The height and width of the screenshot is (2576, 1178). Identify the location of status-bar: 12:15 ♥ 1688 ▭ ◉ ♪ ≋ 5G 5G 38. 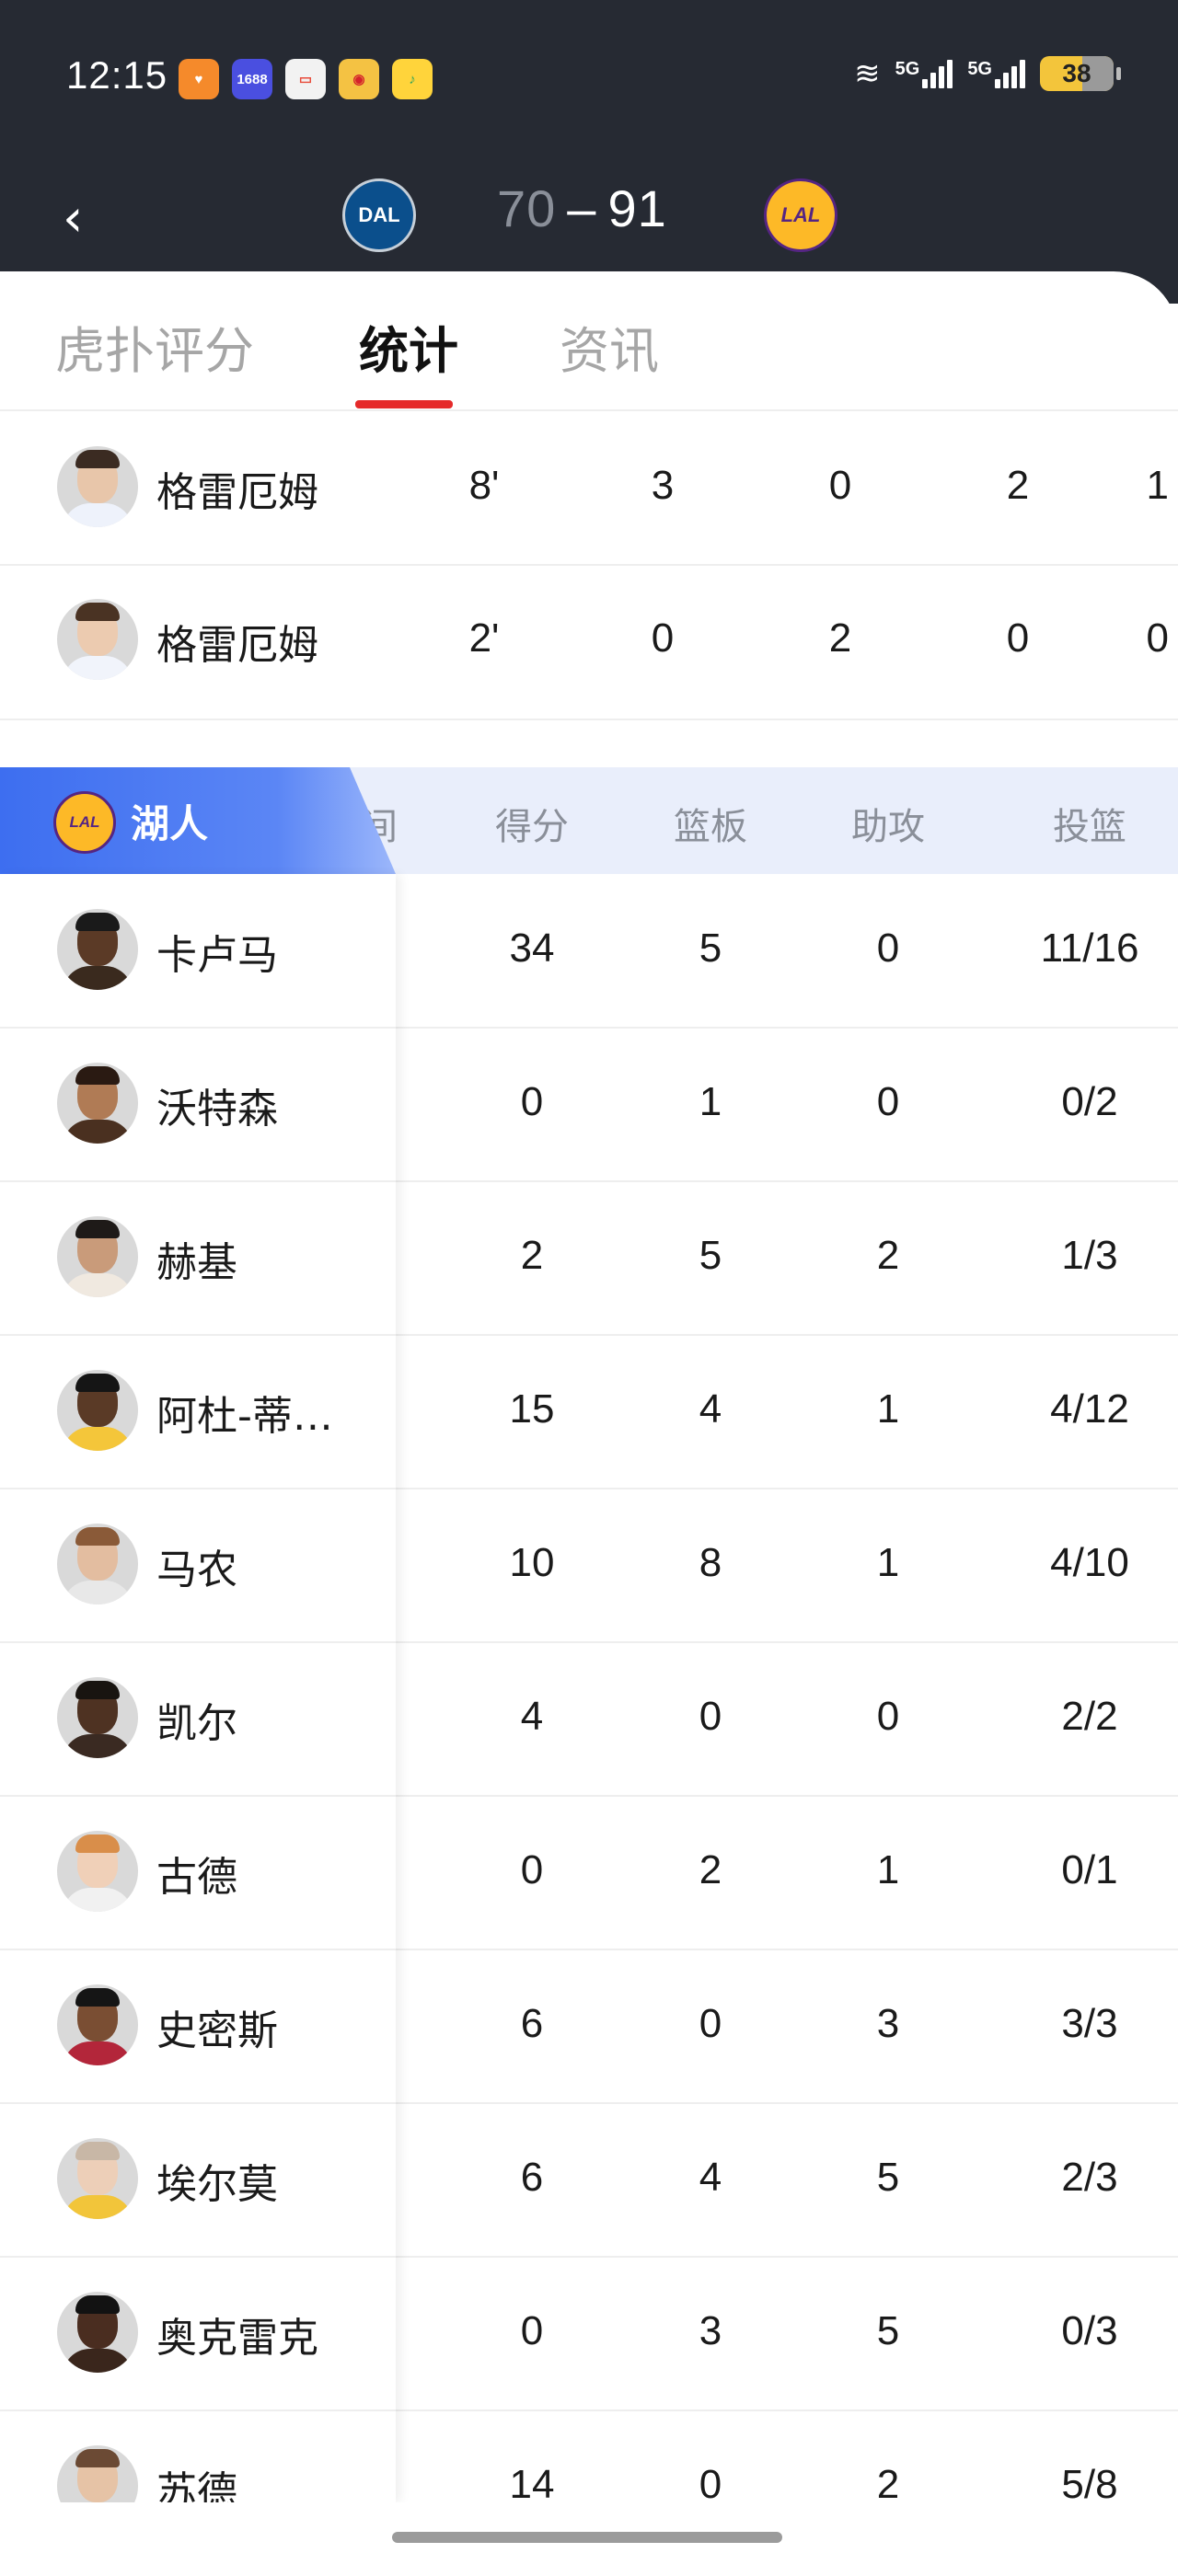
(589, 78).